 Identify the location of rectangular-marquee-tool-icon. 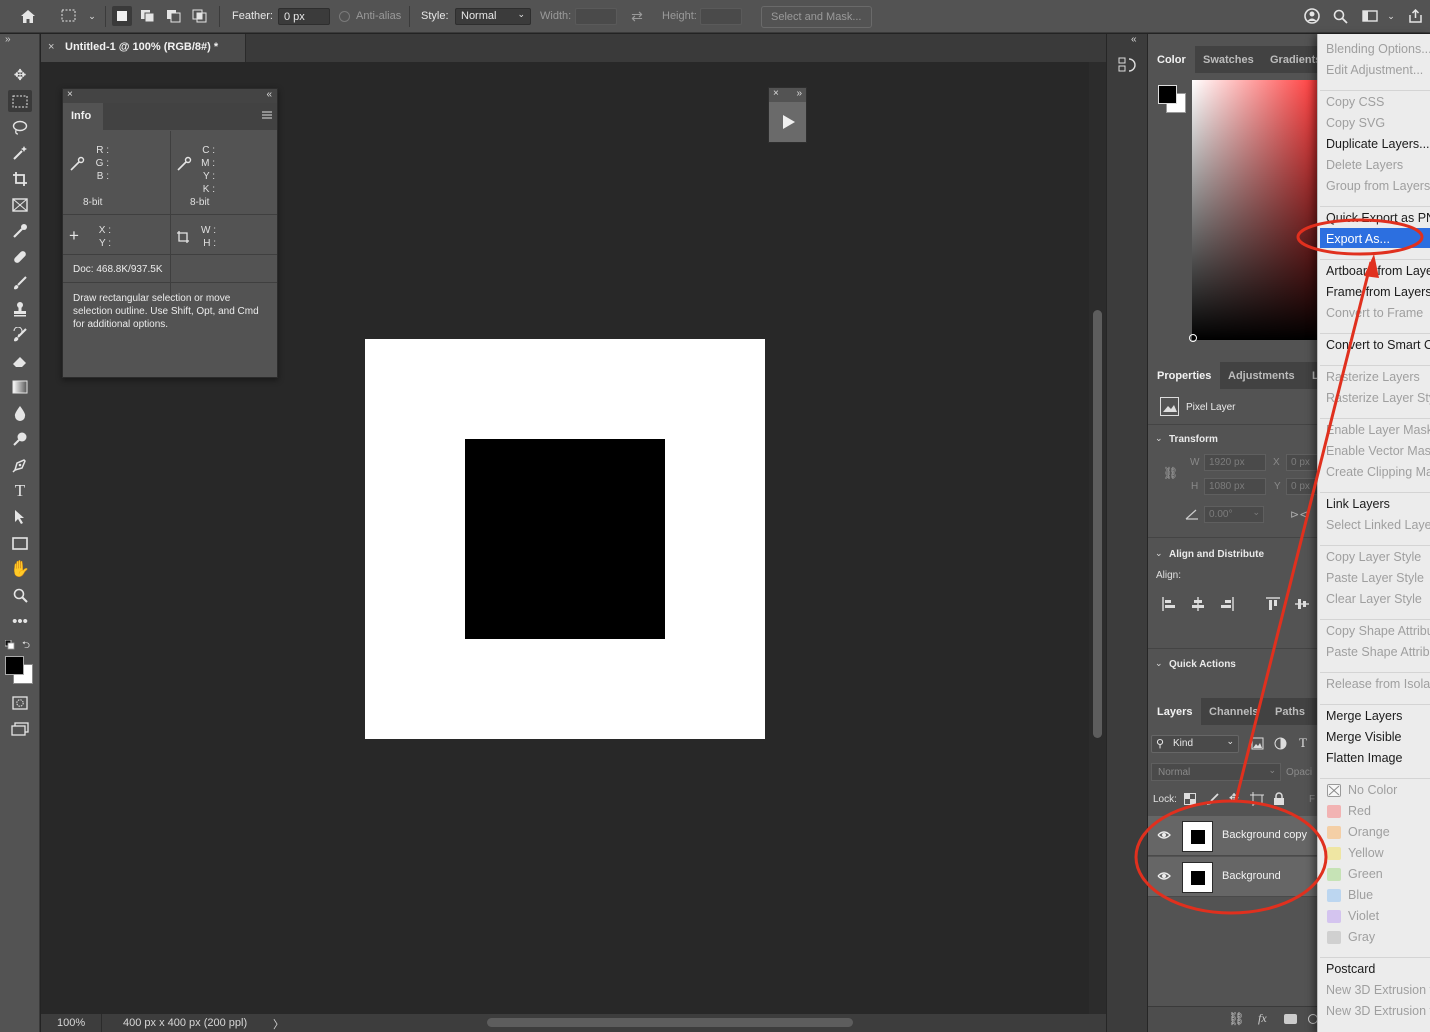
(20, 101).